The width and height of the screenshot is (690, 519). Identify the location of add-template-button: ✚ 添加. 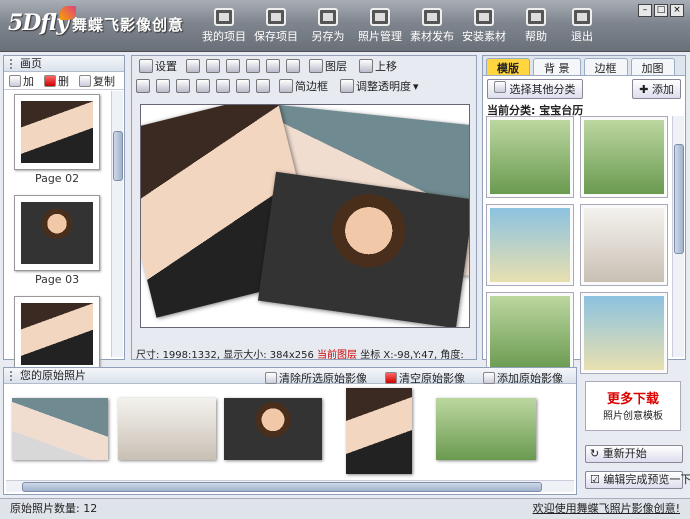
(656, 89).